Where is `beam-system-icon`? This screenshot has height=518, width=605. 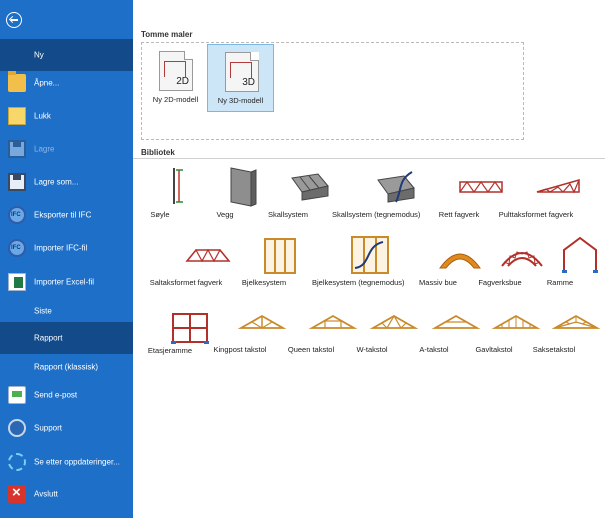 beam-system-icon is located at coordinates (280, 256).